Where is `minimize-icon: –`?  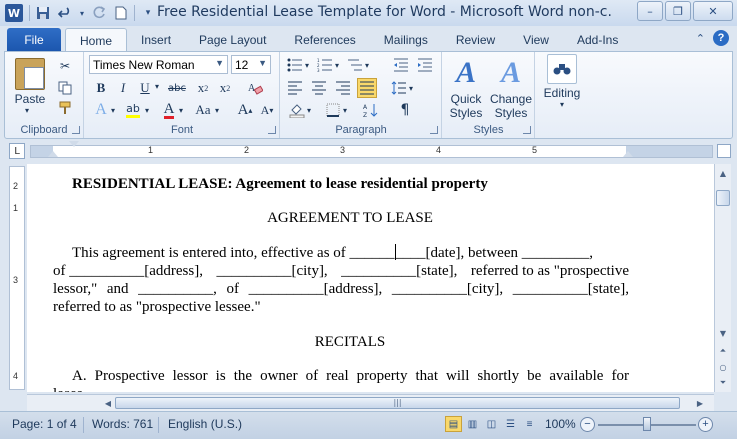 minimize-icon: – is located at coordinates (650, 11).